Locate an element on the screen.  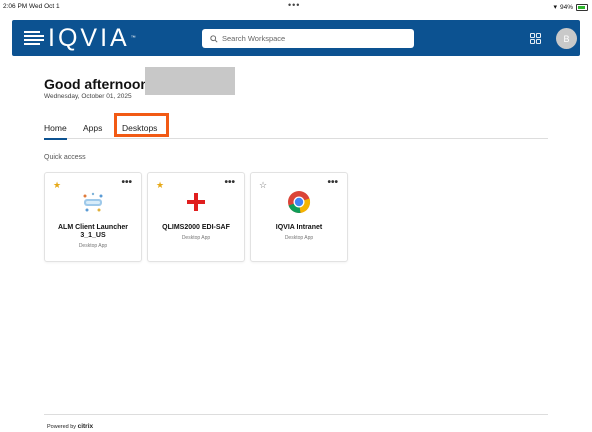
iqvia-logo: IQVIA ™ is located at coordinates (80, 38).